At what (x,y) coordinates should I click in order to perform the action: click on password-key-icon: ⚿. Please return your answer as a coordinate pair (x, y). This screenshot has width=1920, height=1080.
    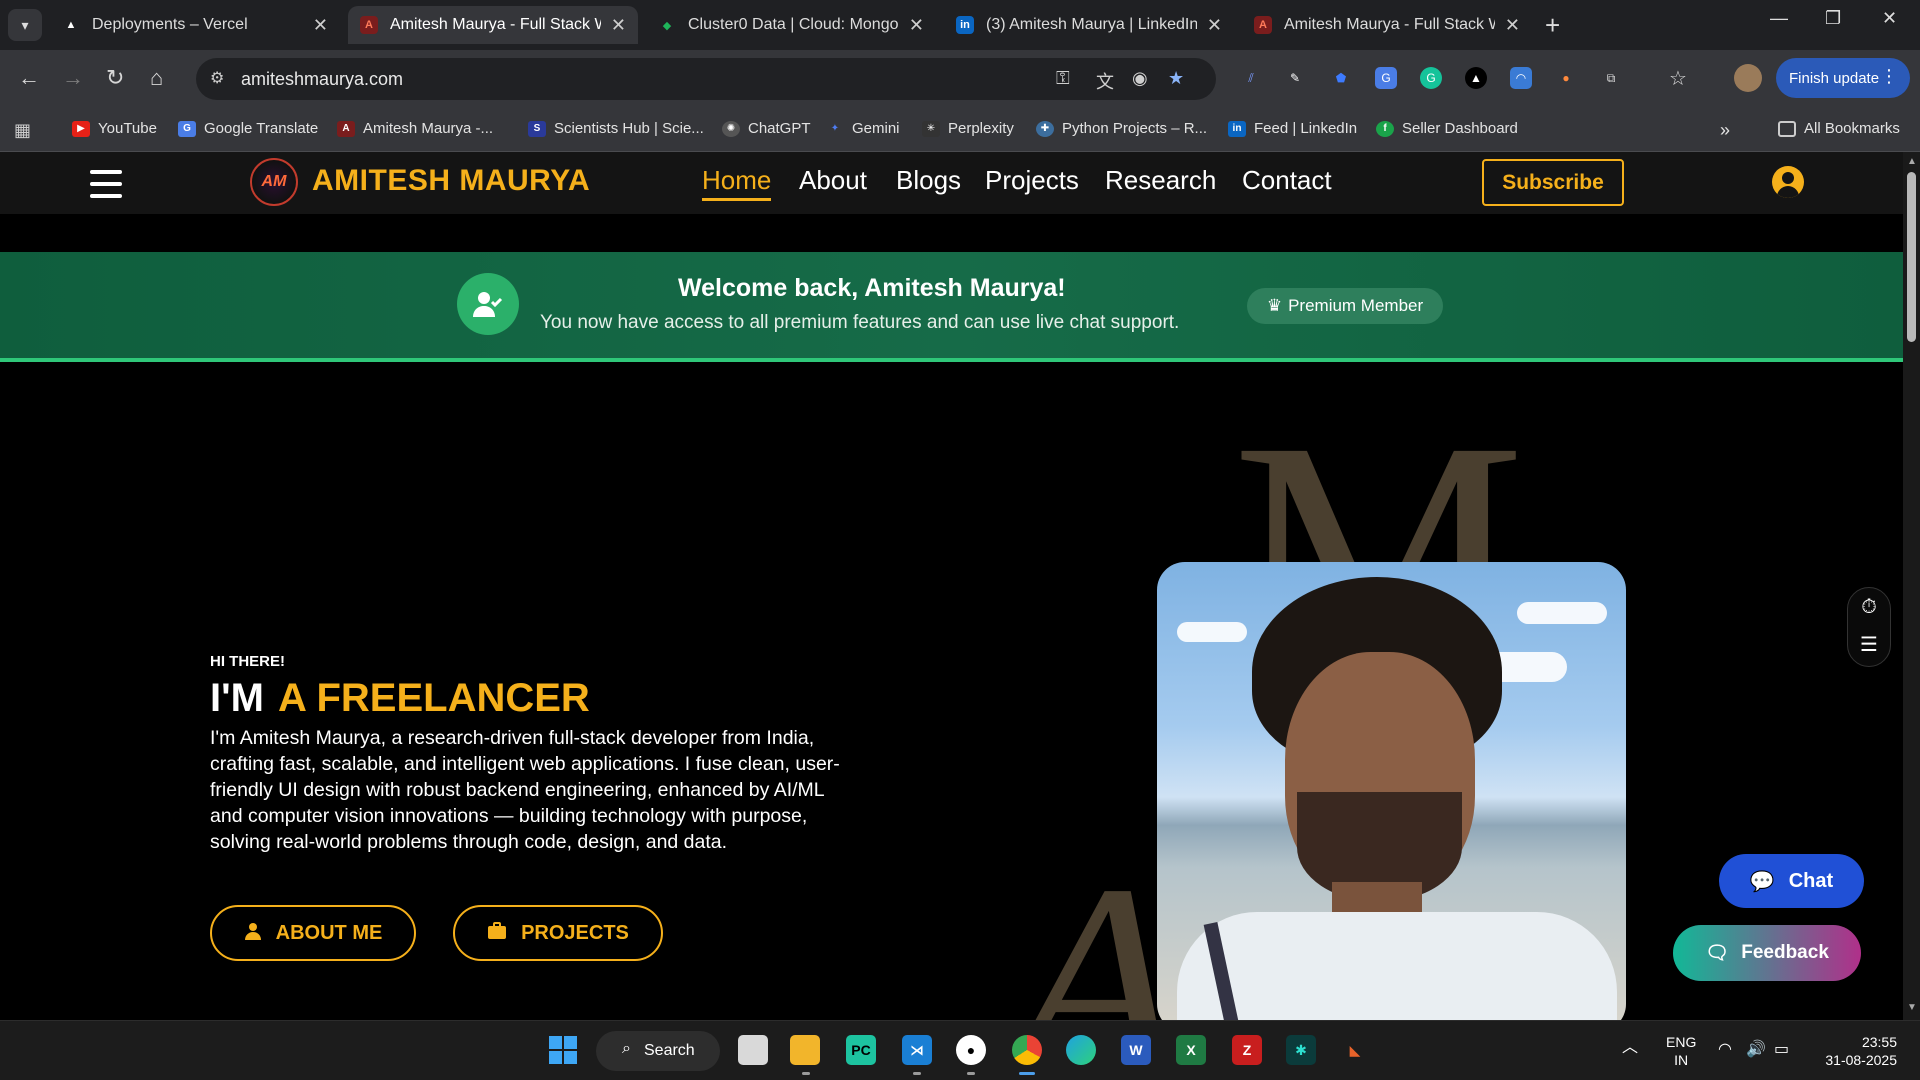
    Looking at the image, I should click on (1063, 78).